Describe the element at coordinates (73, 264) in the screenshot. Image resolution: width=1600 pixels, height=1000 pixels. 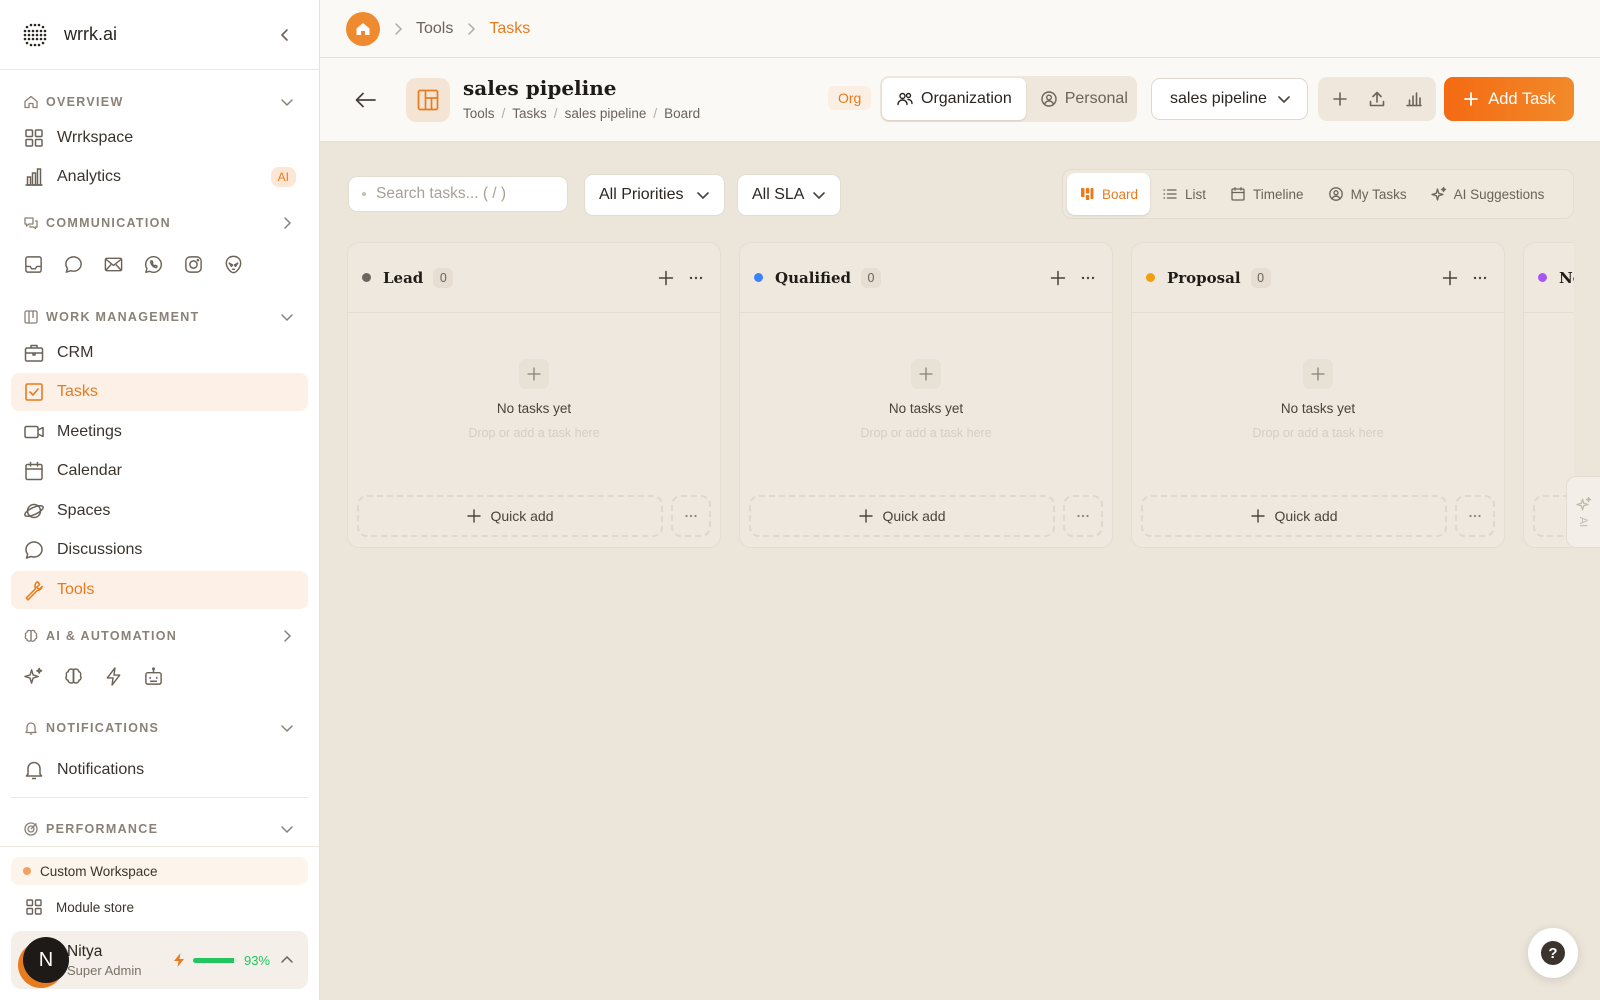
I see `chat-bubble-icon` at that location.